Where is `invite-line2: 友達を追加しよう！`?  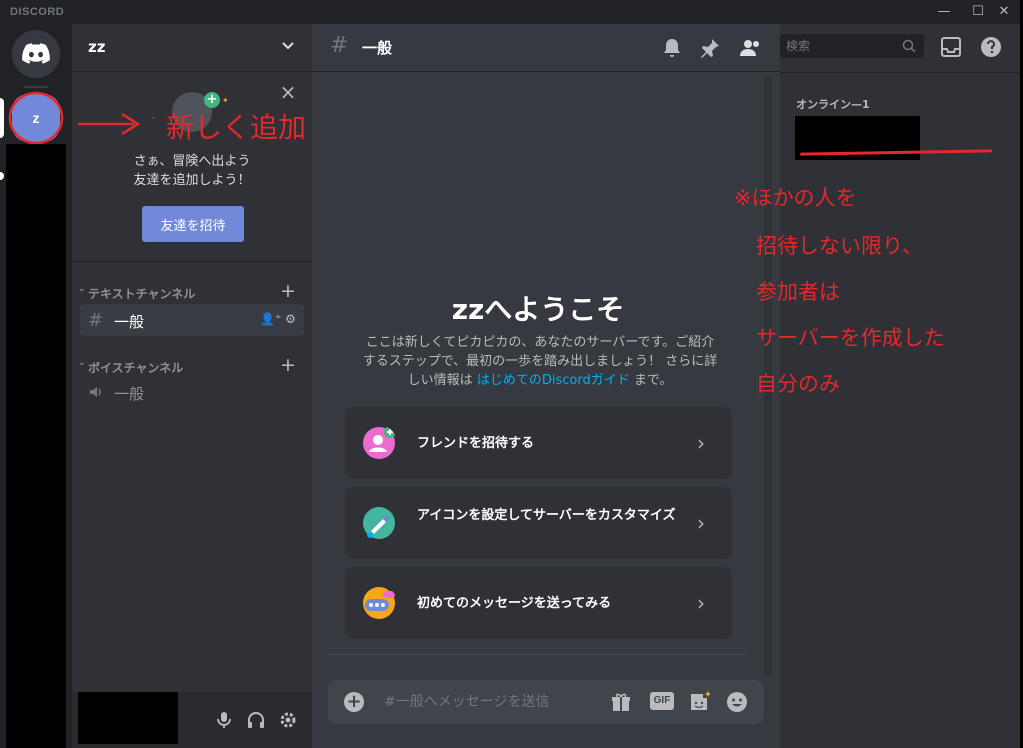 invite-line2: 友達を追加しよう！ is located at coordinates (192, 180).